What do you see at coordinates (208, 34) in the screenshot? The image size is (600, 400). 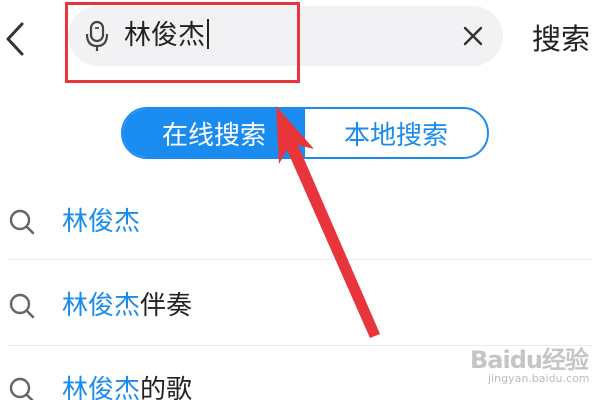 I see `text-cursor` at bounding box center [208, 34].